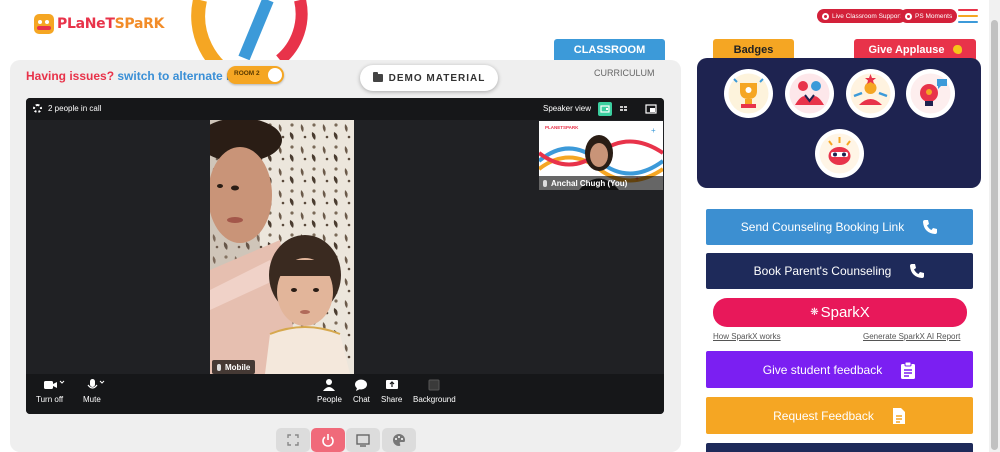 The height and width of the screenshot is (452, 1000). Describe the element at coordinates (50, 391) in the screenshot. I see `turn-off-camera-button: Turn off` at that location.